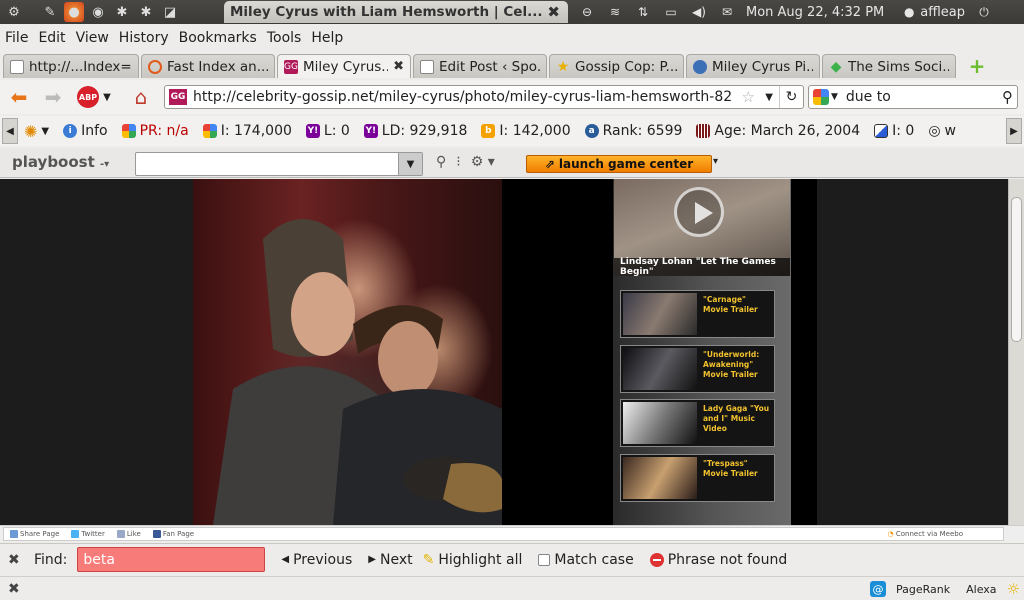 This screenshot has height=600, width=1024. What do you see at coordinates (14, 12) in the screenshot?
I see `ubuntu-logo-icon: ⚙` at bounding box center [14, 12].